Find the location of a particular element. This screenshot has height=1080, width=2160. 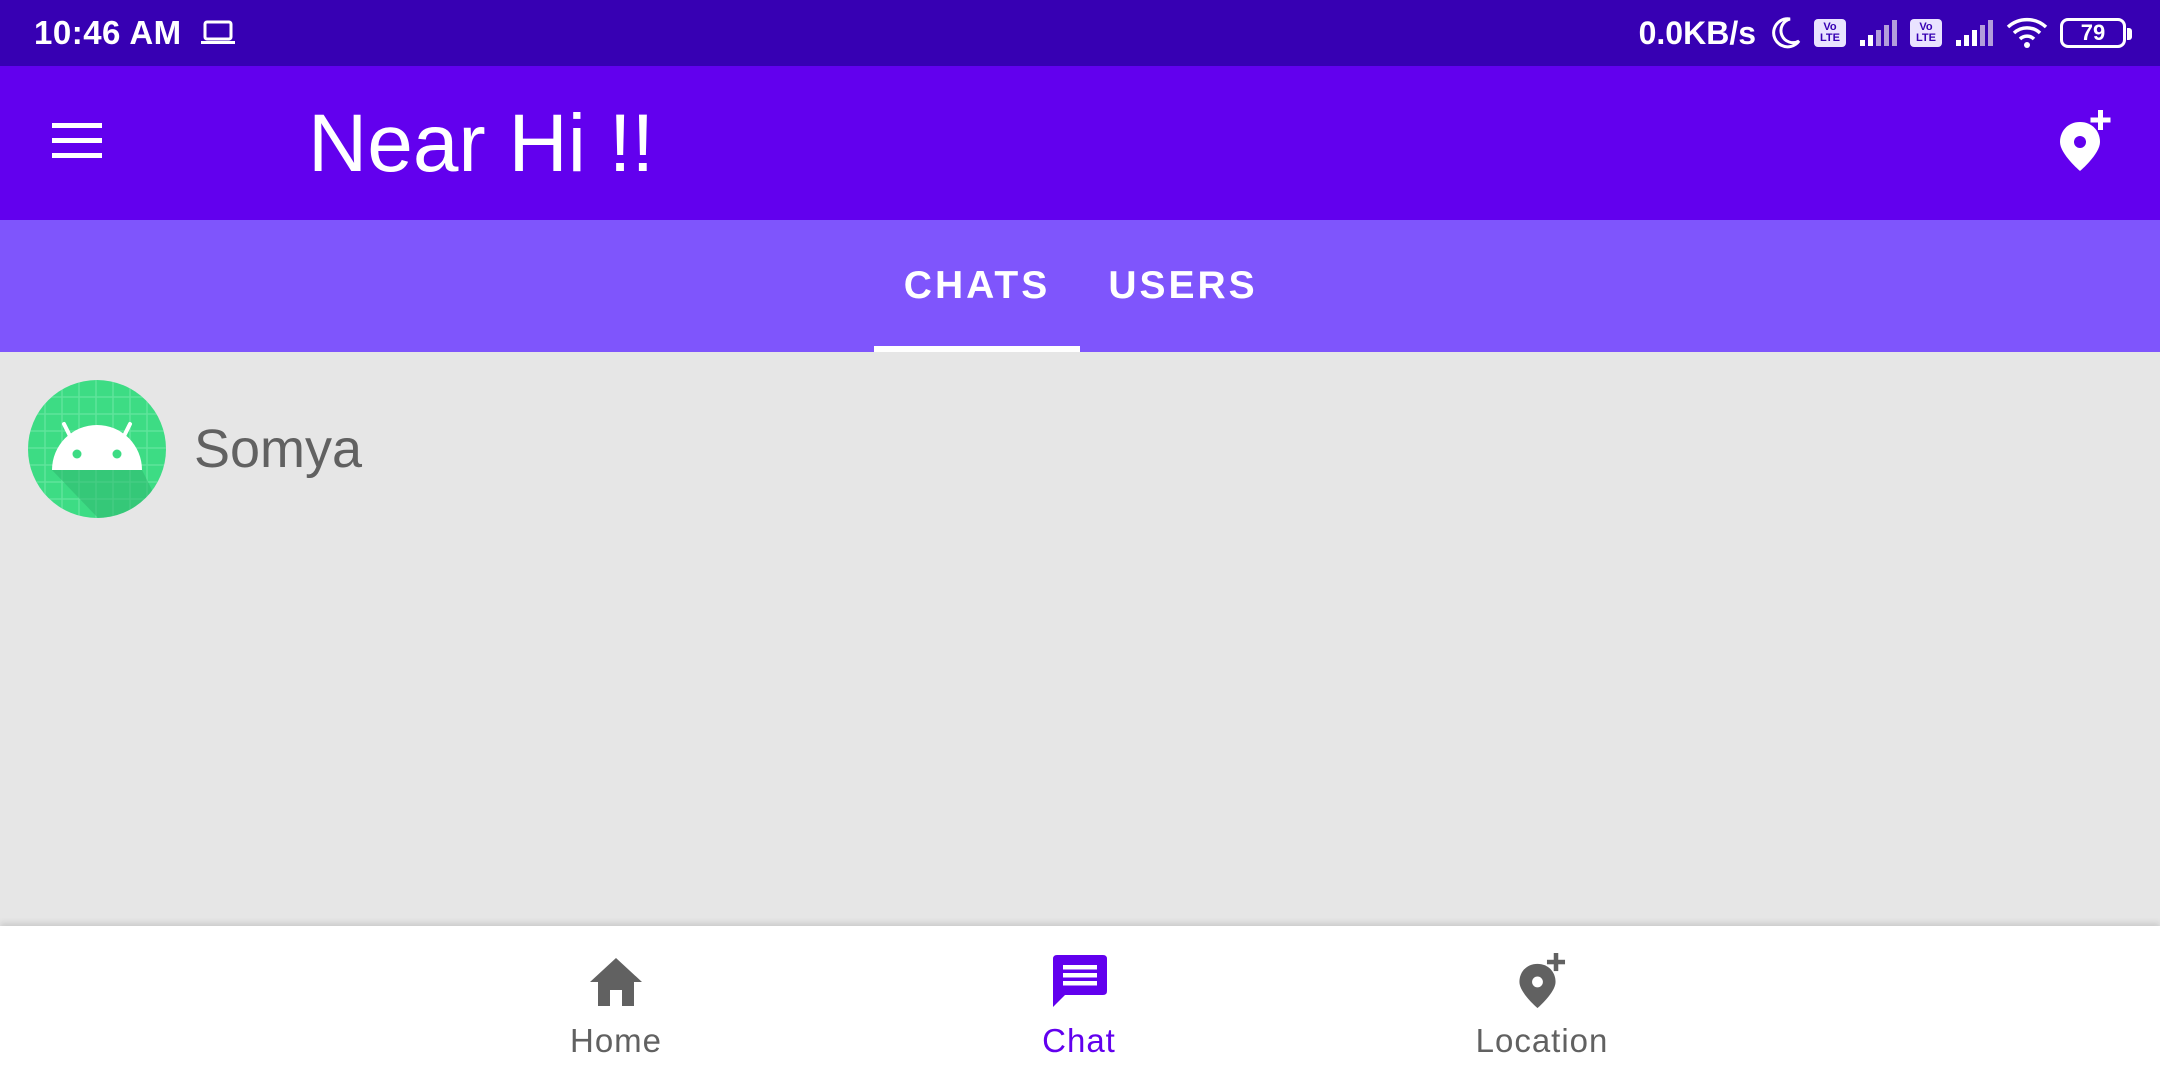

laptop-icon is located at coordinates (218, 33).